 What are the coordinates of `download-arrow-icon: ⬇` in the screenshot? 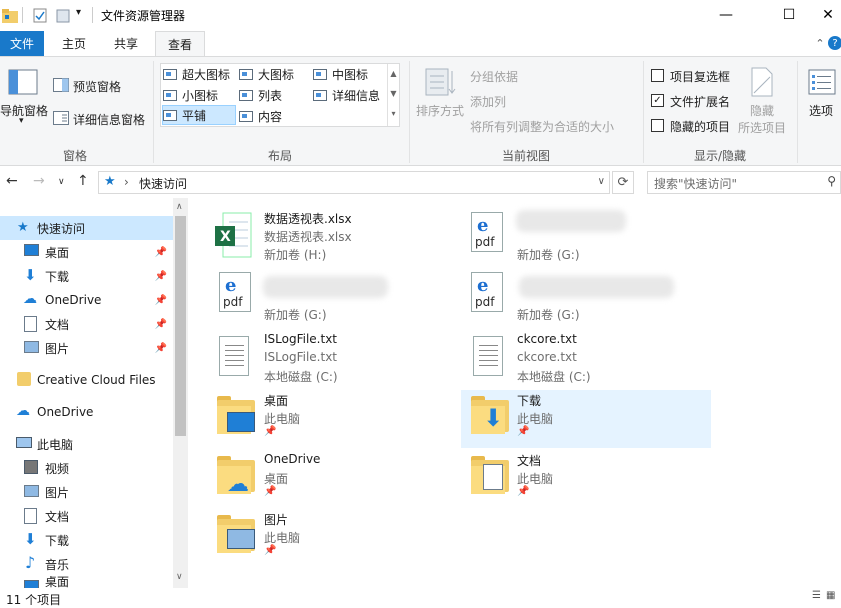 It's located at (493, 418).